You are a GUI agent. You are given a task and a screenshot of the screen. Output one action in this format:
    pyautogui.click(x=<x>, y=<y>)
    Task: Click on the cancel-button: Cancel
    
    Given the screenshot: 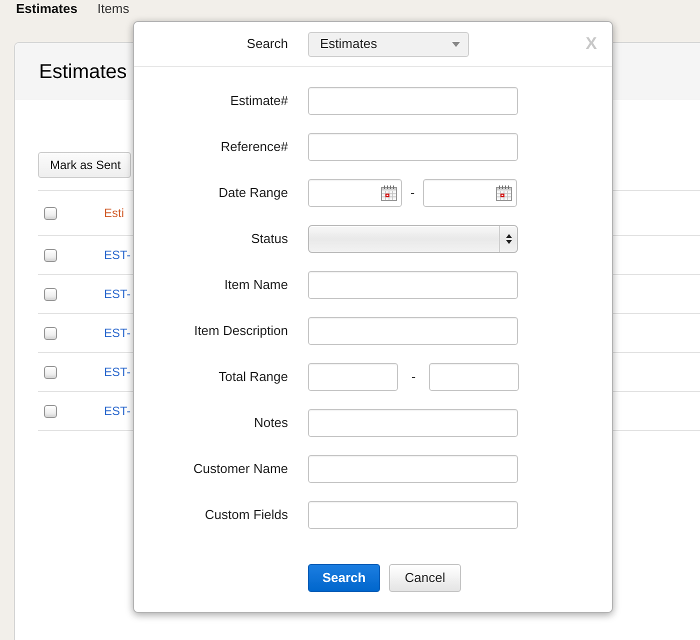 What is the action you would take?
    pyautogui.click(x=425, y=578)
    